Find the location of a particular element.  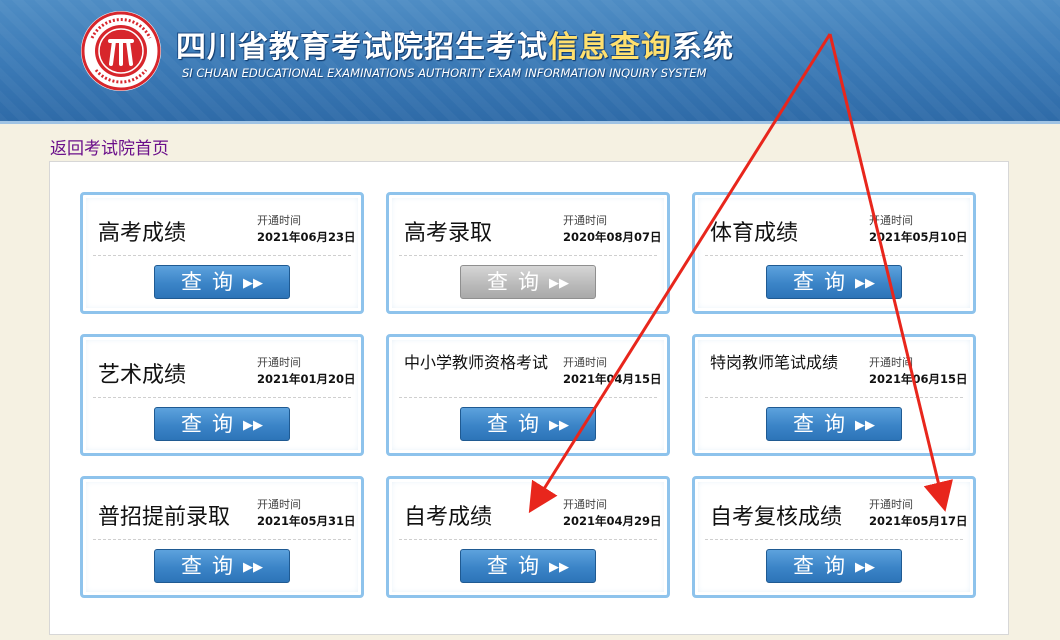

query-button-disabled: 查询▶▶ is located at coordinates (528, 282).